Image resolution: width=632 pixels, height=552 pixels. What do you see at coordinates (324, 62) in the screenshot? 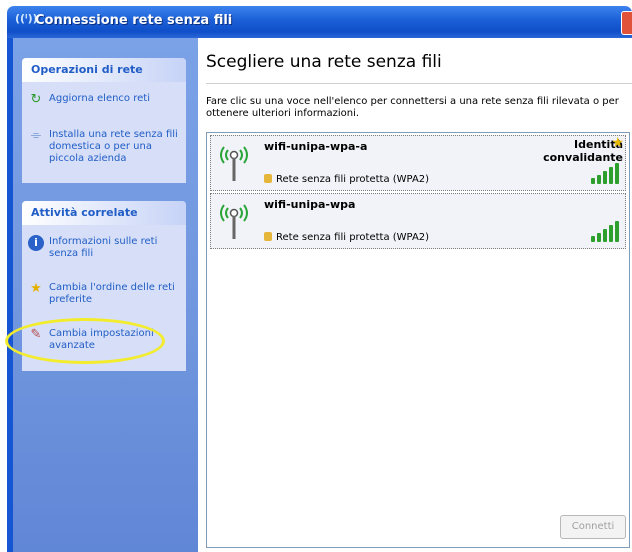
I see `page-title: Scegliere una rete senza fili` at bounding box center [324, 62].